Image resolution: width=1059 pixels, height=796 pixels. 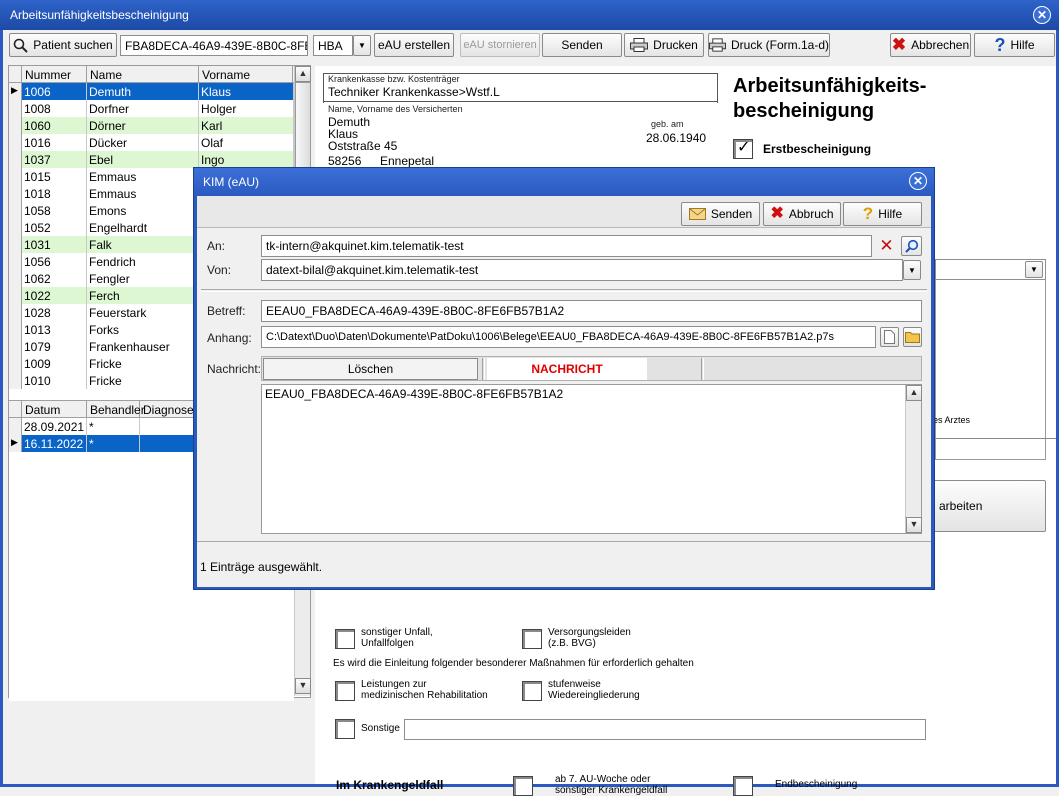 What do you see at coordinates (743, 786) in the screenshot?
I see `endbescheinigung-checkbox` at bounding box center [743, 786].